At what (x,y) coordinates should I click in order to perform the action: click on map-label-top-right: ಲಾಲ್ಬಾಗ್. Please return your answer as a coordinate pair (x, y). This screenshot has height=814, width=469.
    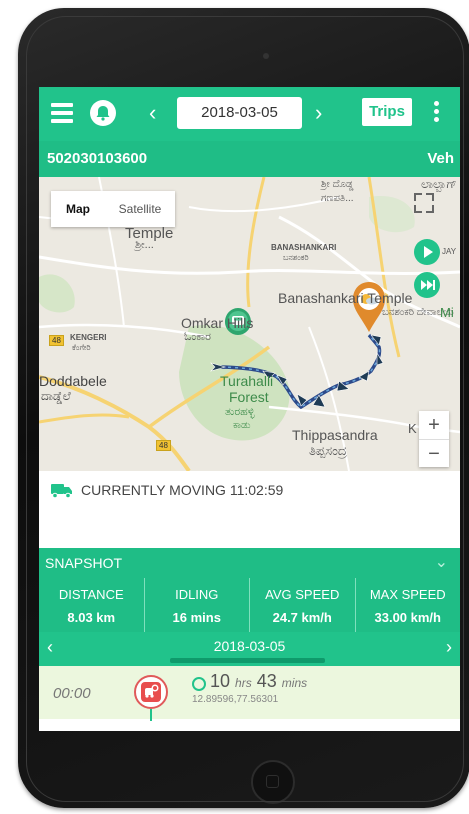
    Looking at the image, I should click on (439, 184).